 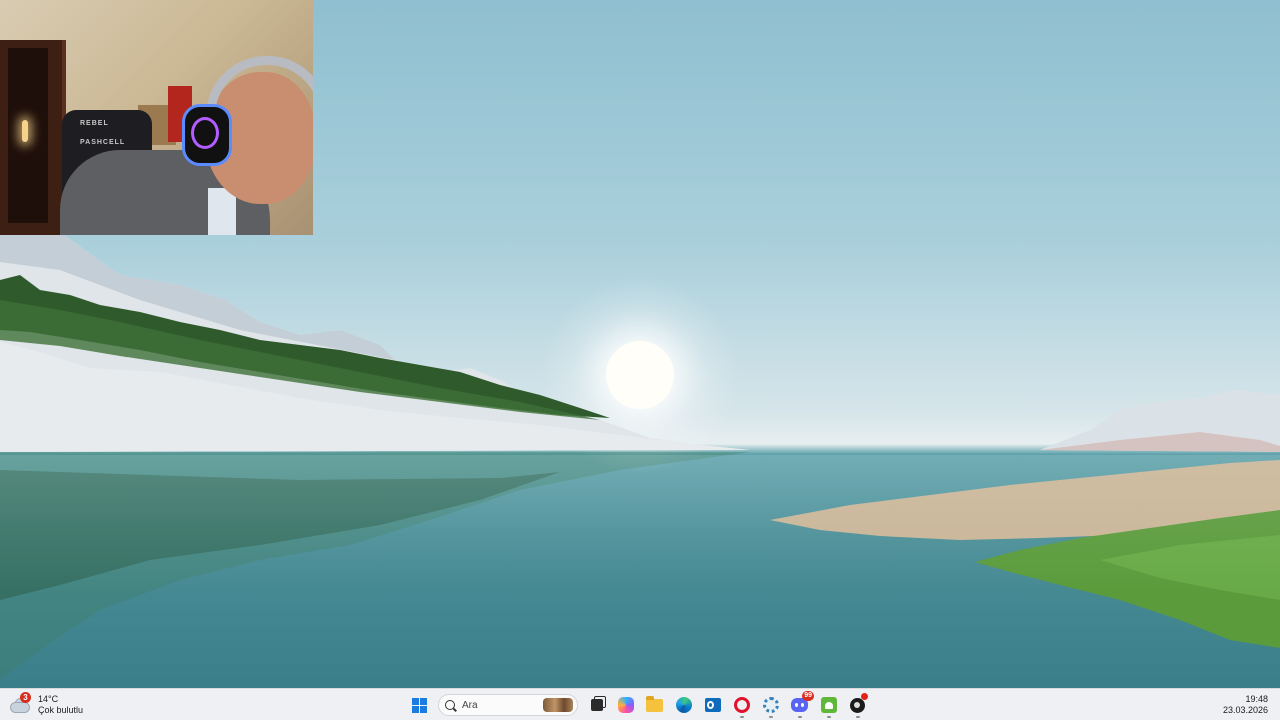 What do you see at coordinates (102, 133) in the screenshot?
I see `webcam-chair-label: REBEL PASHCELL` at bounding box center [102, 133].